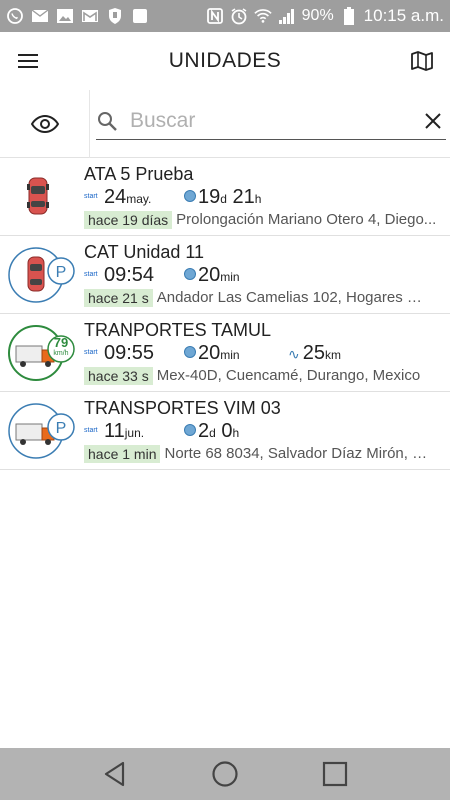 This screenshot has height=800, width=450. I want to click on unit-name: CAT Unidad 11, so click(144, 252).